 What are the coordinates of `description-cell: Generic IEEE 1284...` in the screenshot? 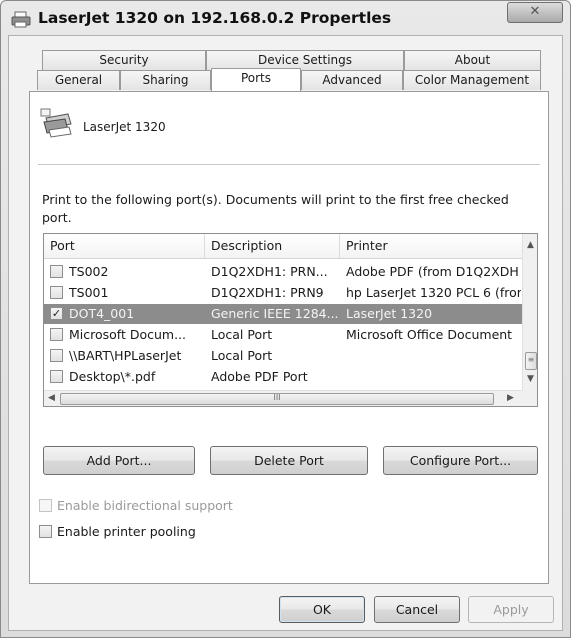 It's located at (275, 313).